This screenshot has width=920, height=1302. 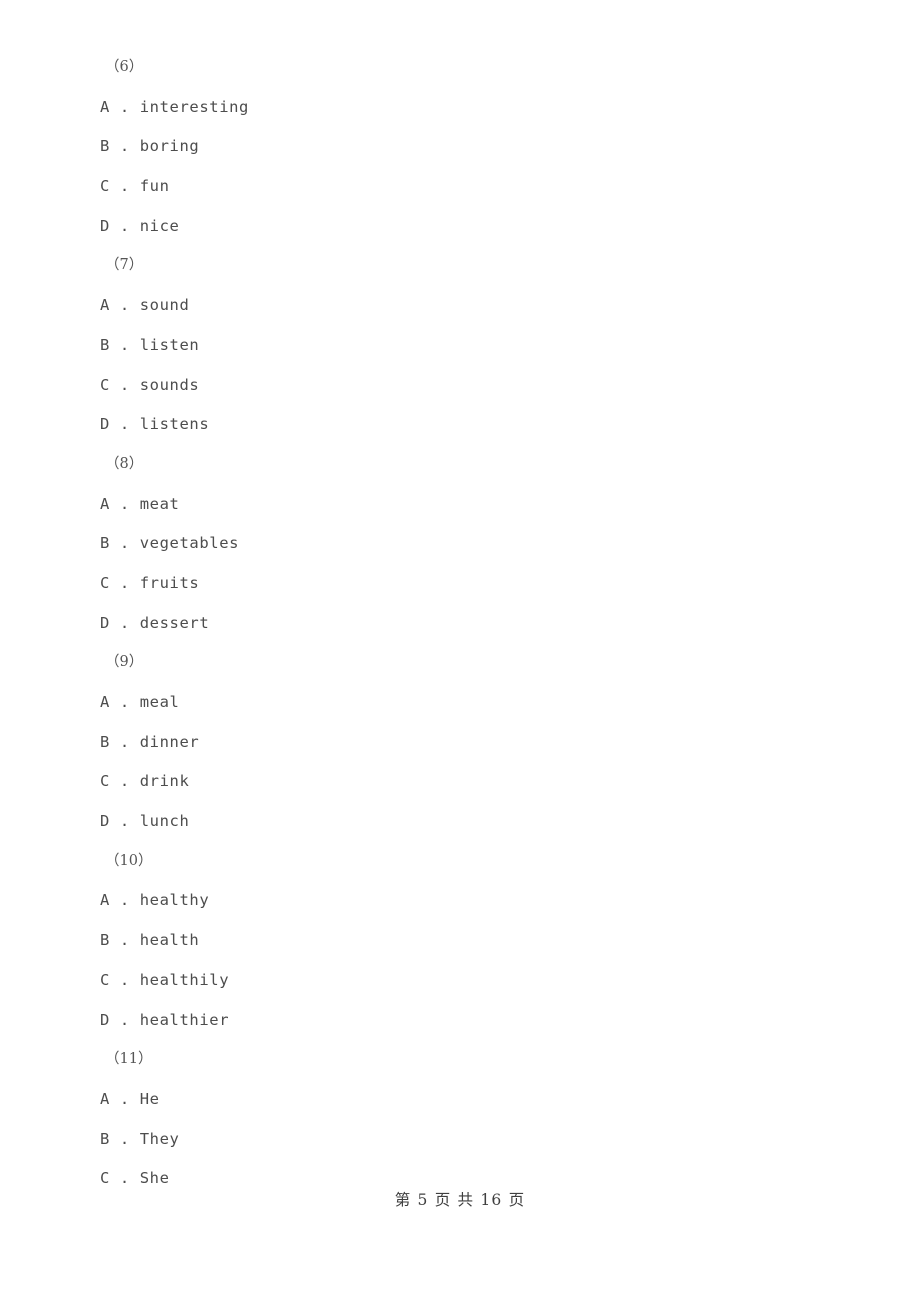 What do you see at coordinates (124, 67) in the screenshot?
I see `question-number: （6）` at bounding box center [124, 67].